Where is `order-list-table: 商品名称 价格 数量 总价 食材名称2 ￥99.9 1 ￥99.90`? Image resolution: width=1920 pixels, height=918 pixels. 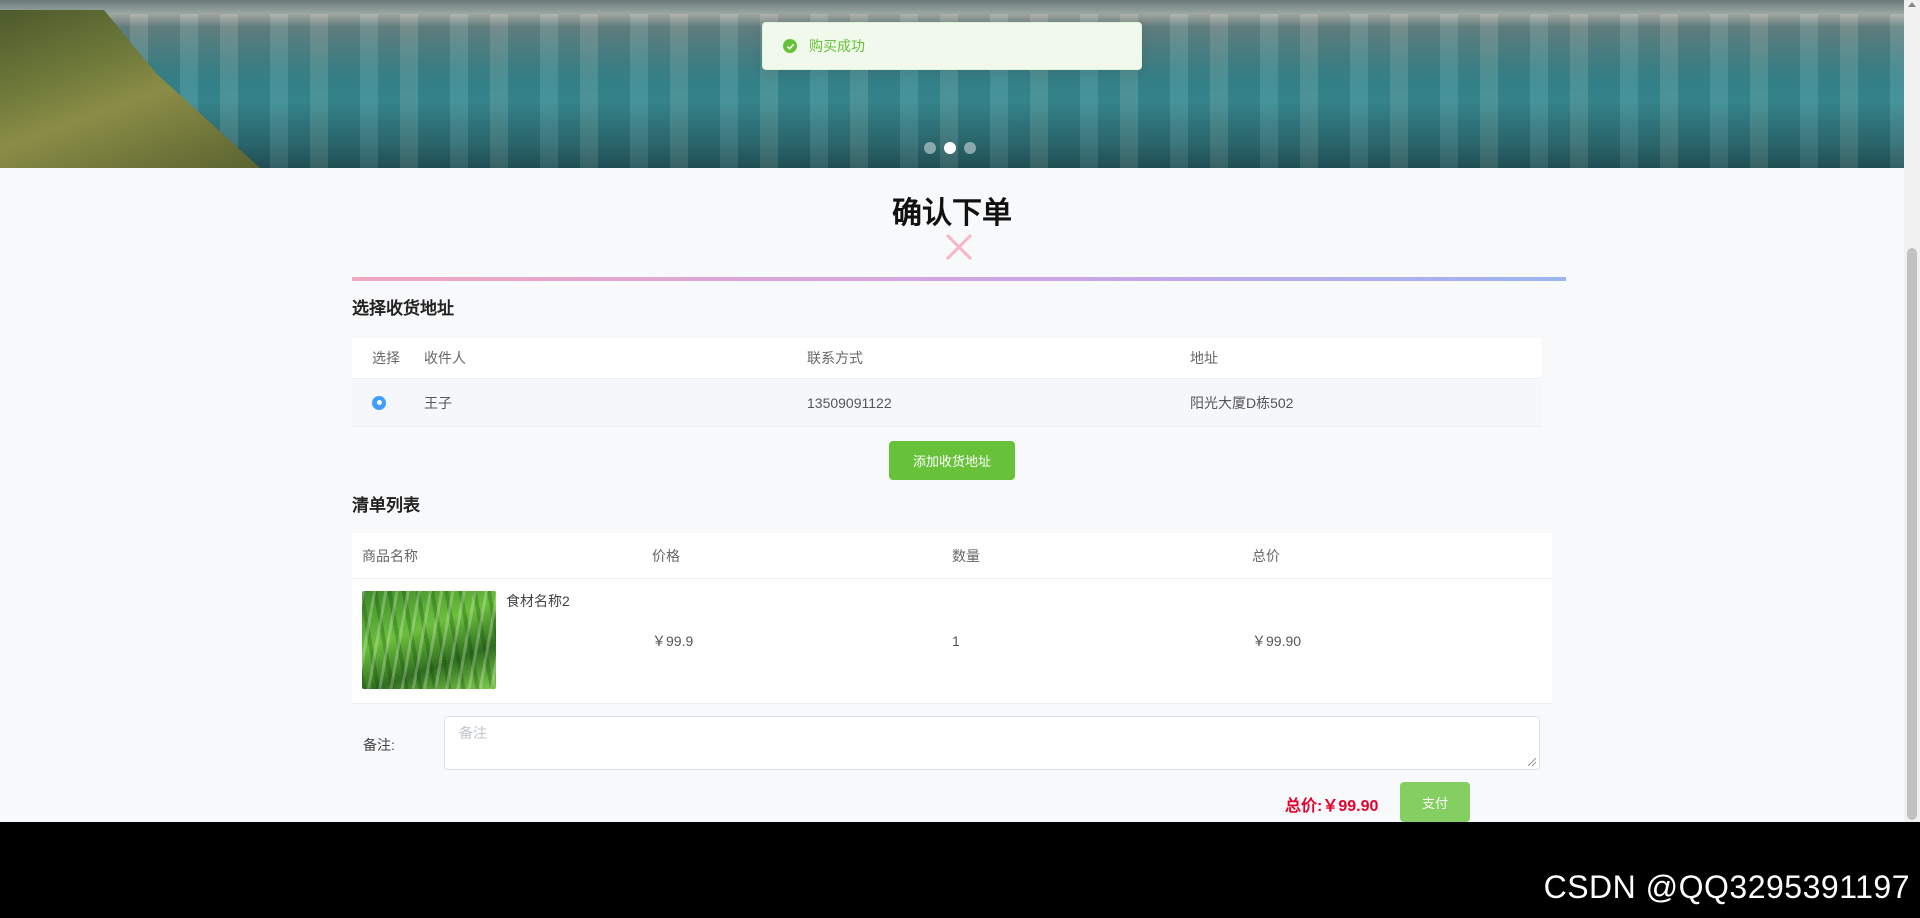 order-list-table: 商品名称 价格 数量 总价 食材名称2 ￥99.9 1 ￥99.90 is located at coordinates (952, 618).